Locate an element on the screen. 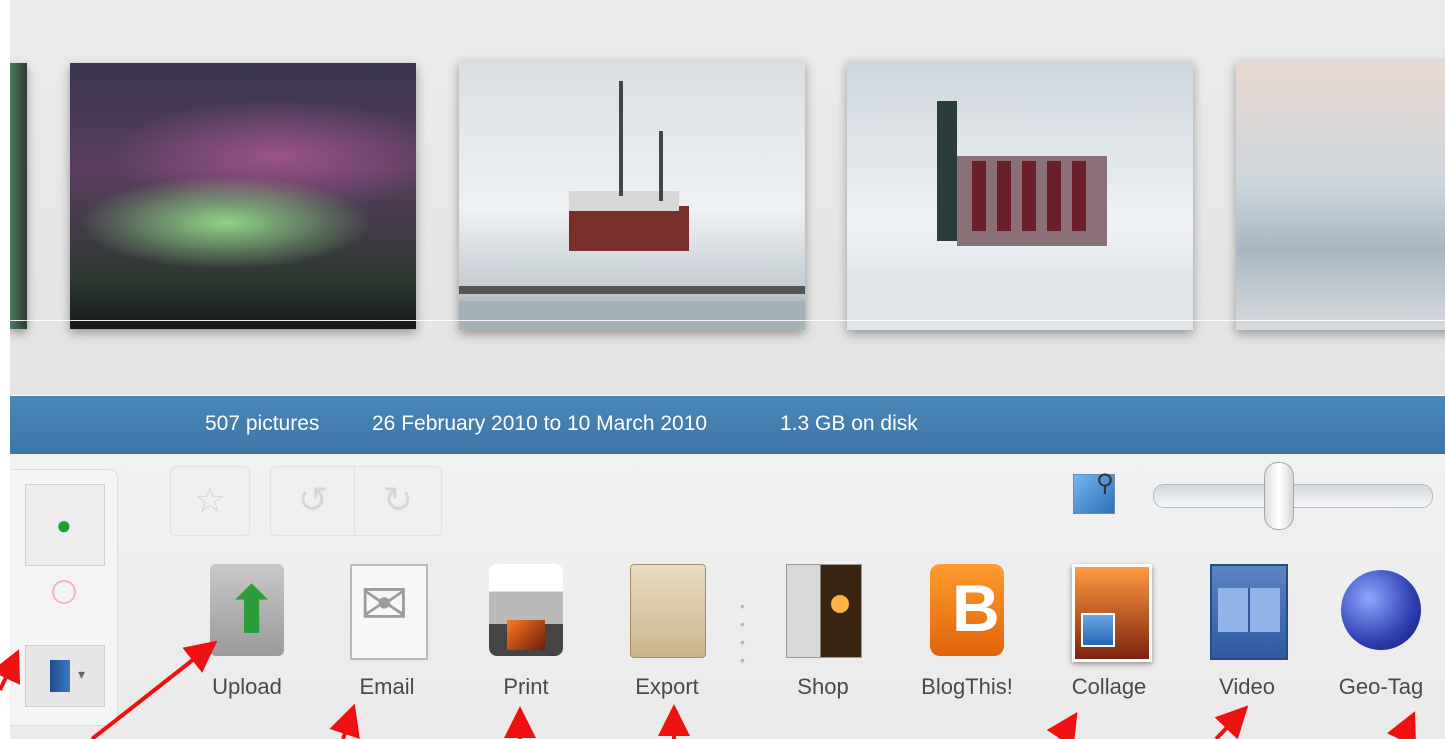  picture-count: 507 pictures is located at coordinates (262, 423).